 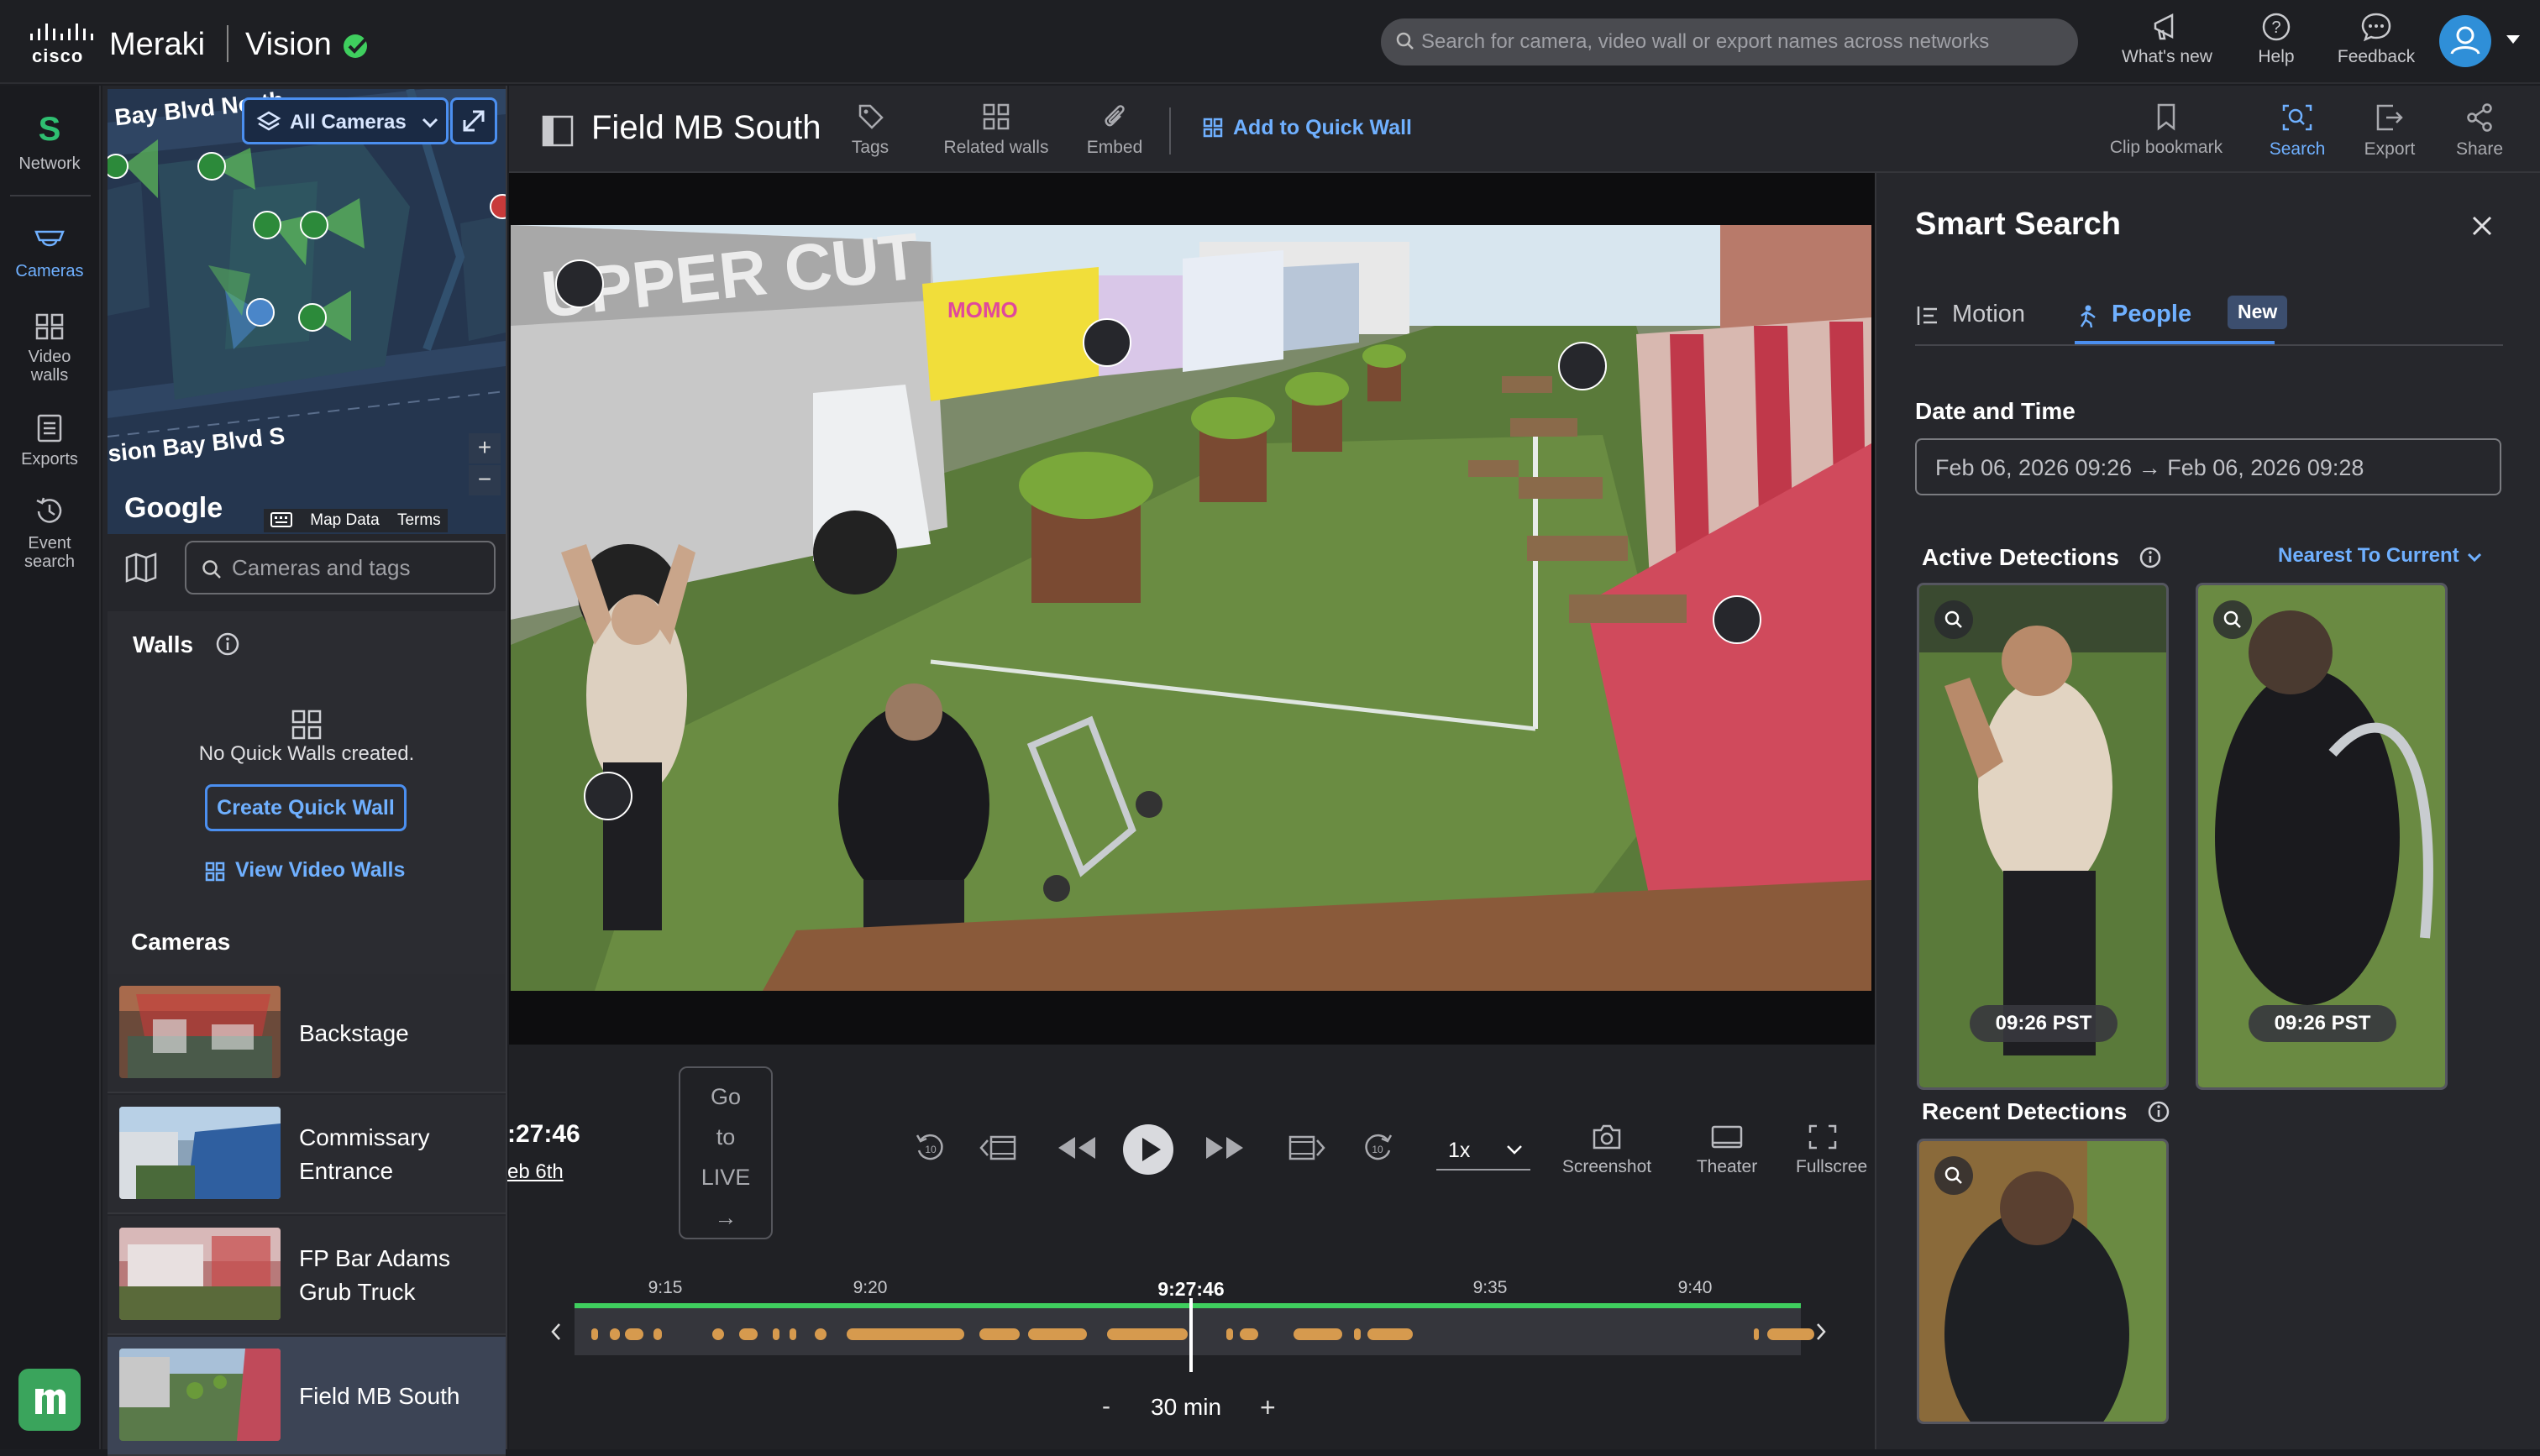 I want to click on camera-search-box, so click(x=340, y=567).